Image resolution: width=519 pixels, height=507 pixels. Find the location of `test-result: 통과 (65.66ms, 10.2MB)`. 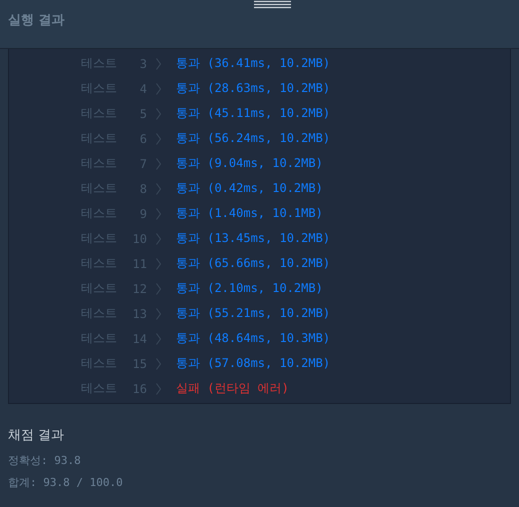

test-result: 통과 (65.66ms, 10.2MB) is located at coordinates (253, 263).